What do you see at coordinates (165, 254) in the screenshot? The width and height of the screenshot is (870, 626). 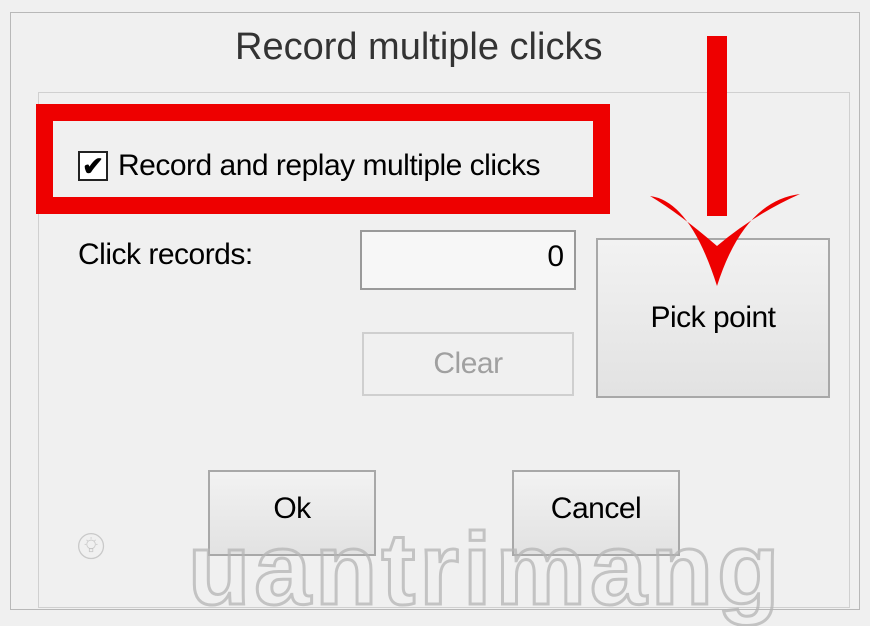 I see `click-records-label: Click records:` at bounding box center [165, 254].